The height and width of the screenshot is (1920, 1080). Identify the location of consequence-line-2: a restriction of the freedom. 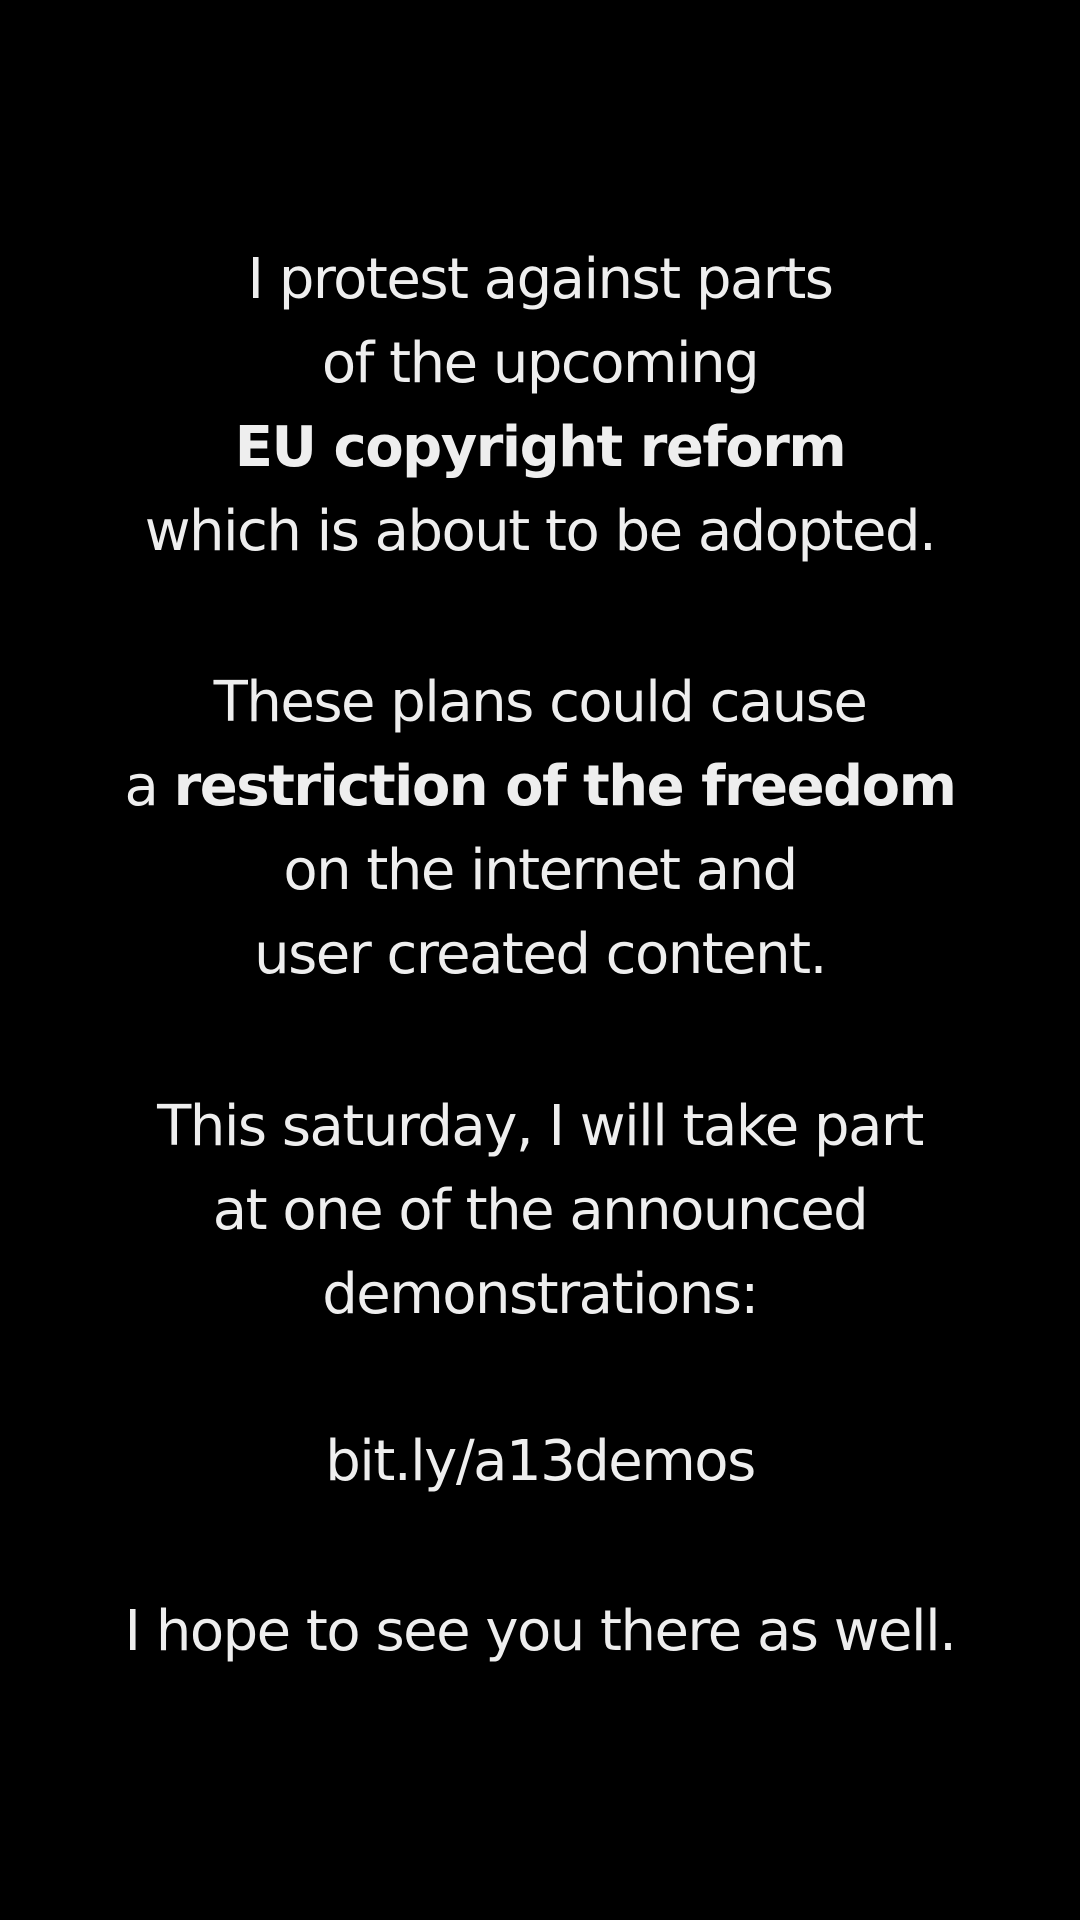
(540, 787).